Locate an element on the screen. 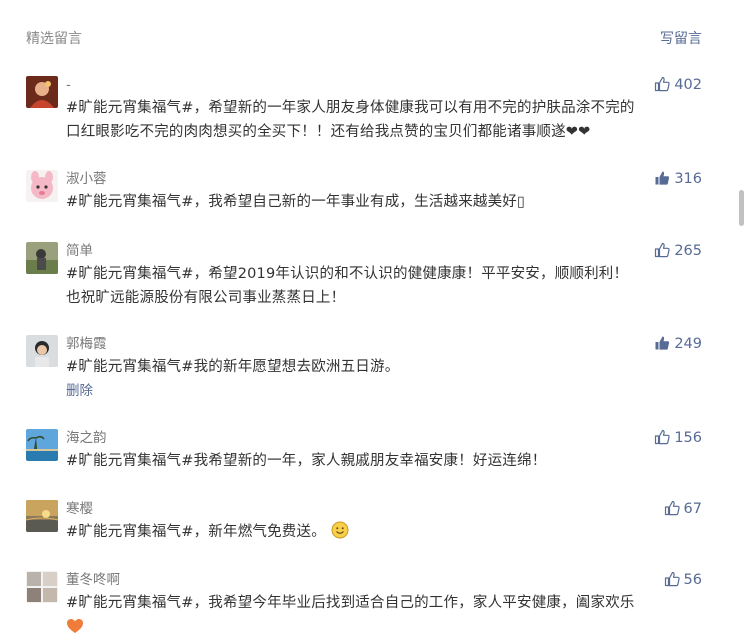 This screenshot has height=642, width=744. like-button: 249 is located at coordinates (678, 344).